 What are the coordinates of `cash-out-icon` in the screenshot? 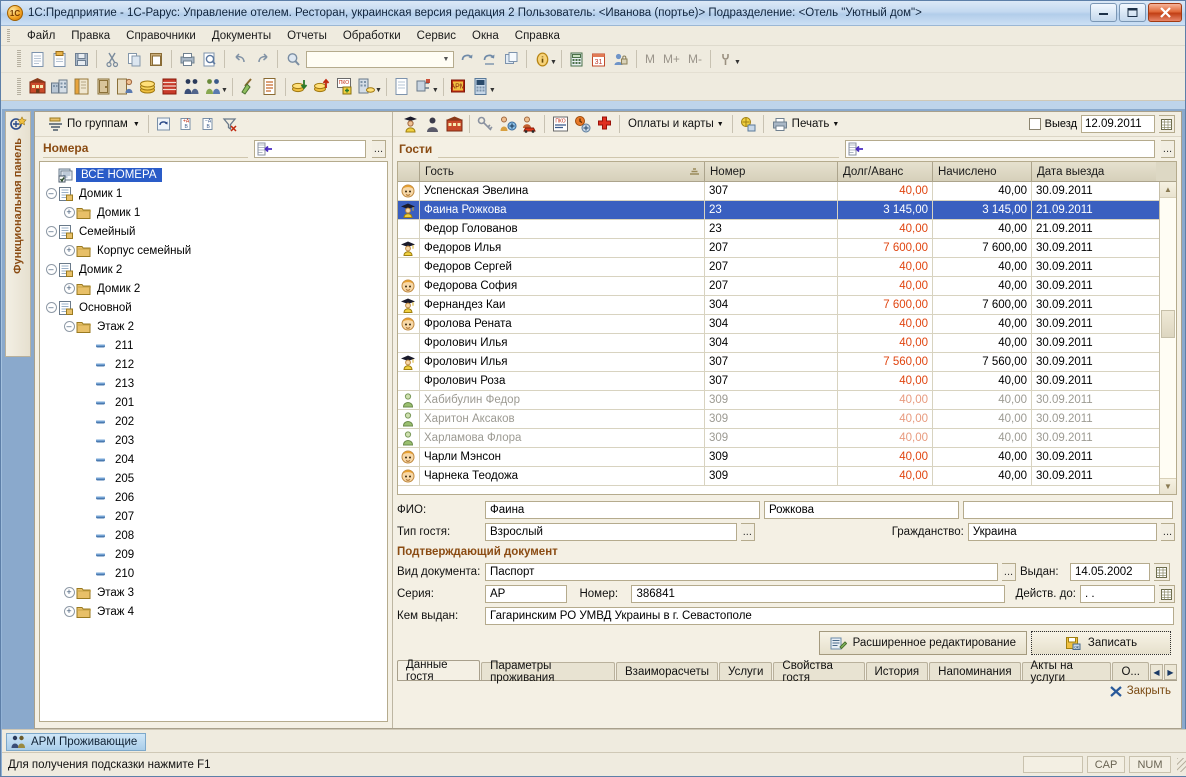 It's located at (323, 87).